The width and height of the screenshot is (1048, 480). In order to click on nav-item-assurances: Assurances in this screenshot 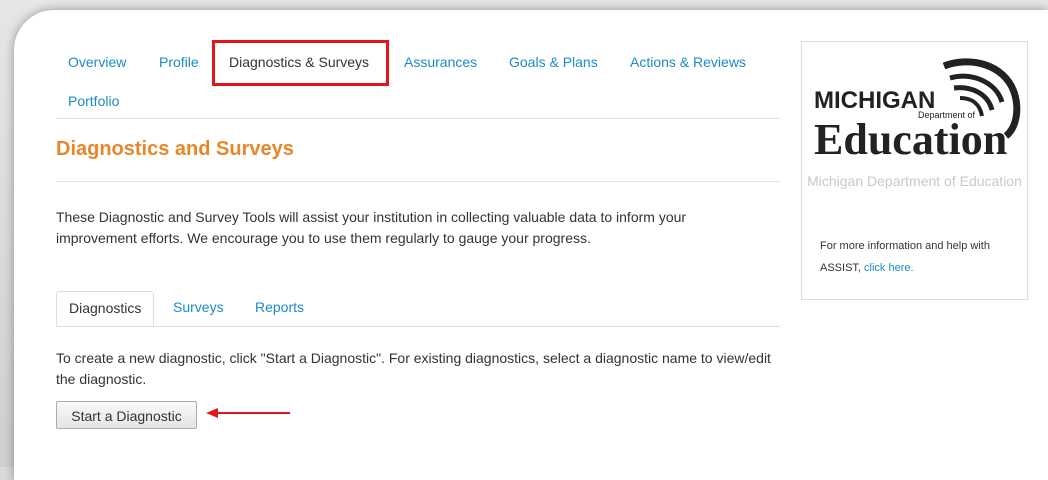, I will do `click(440, 62)`.